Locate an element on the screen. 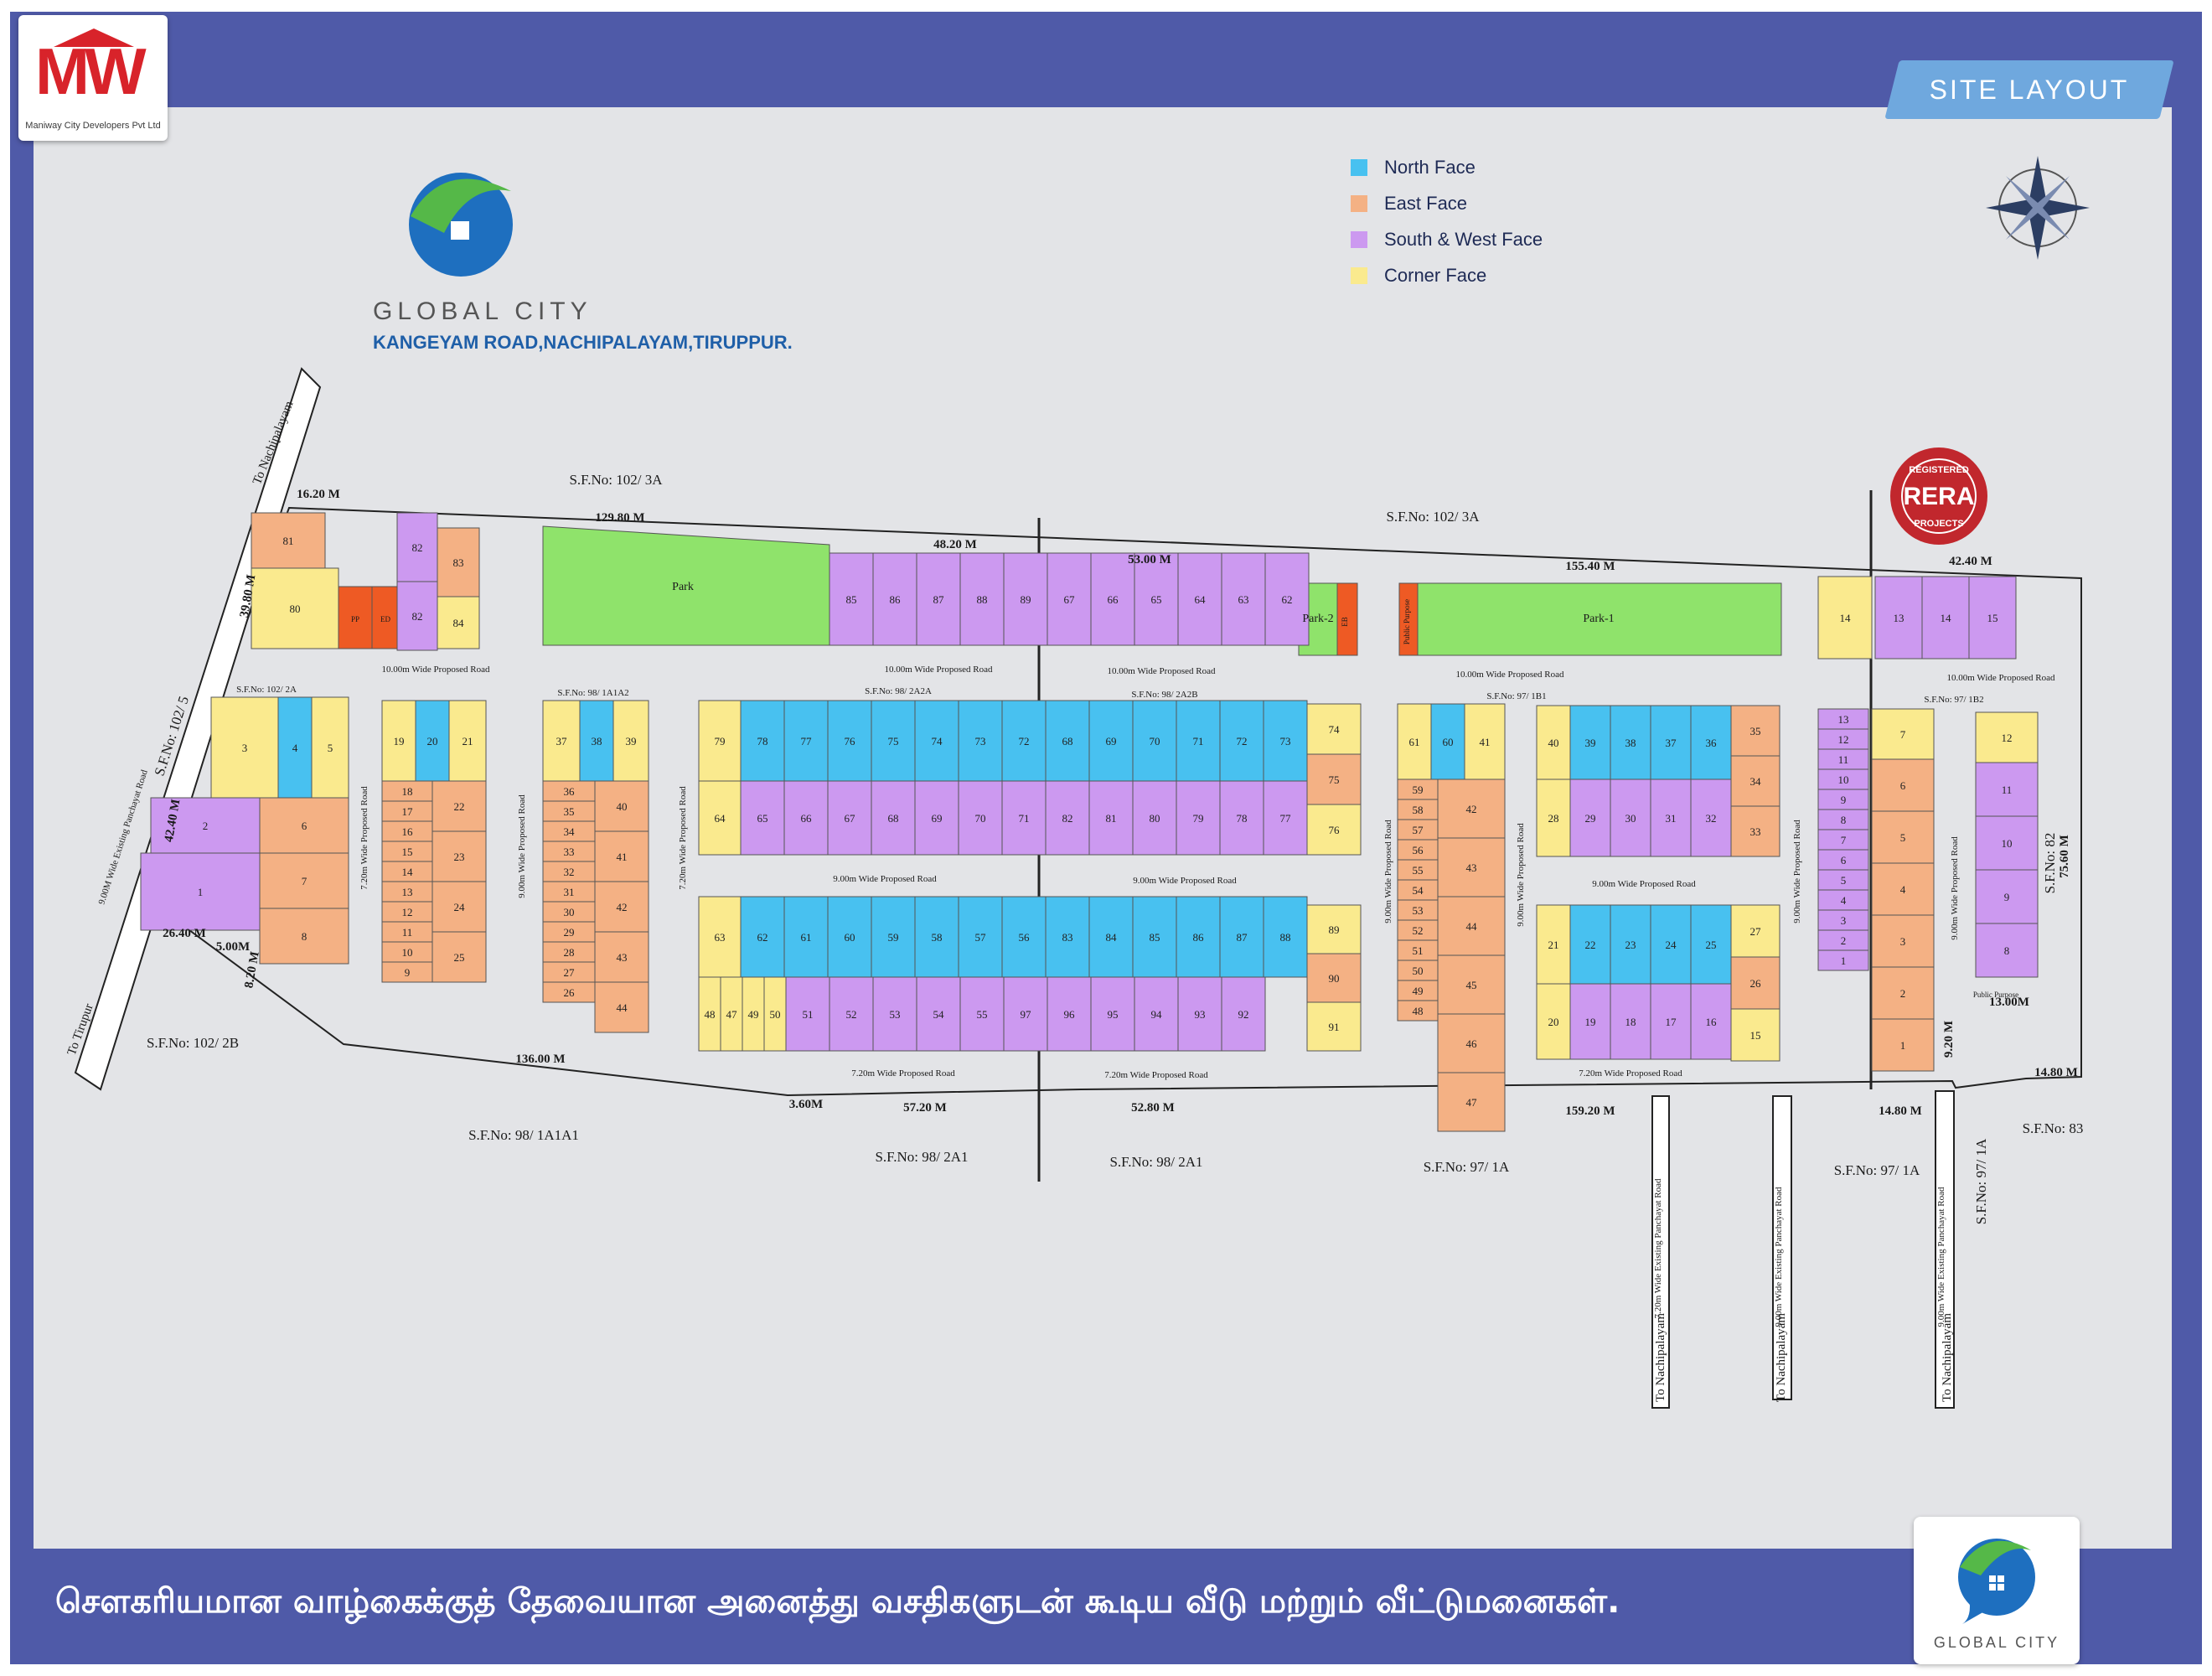 The width and height of the screenshot is (2212, 1676). plot-number: 85 is located at coordinates (1155, 937).